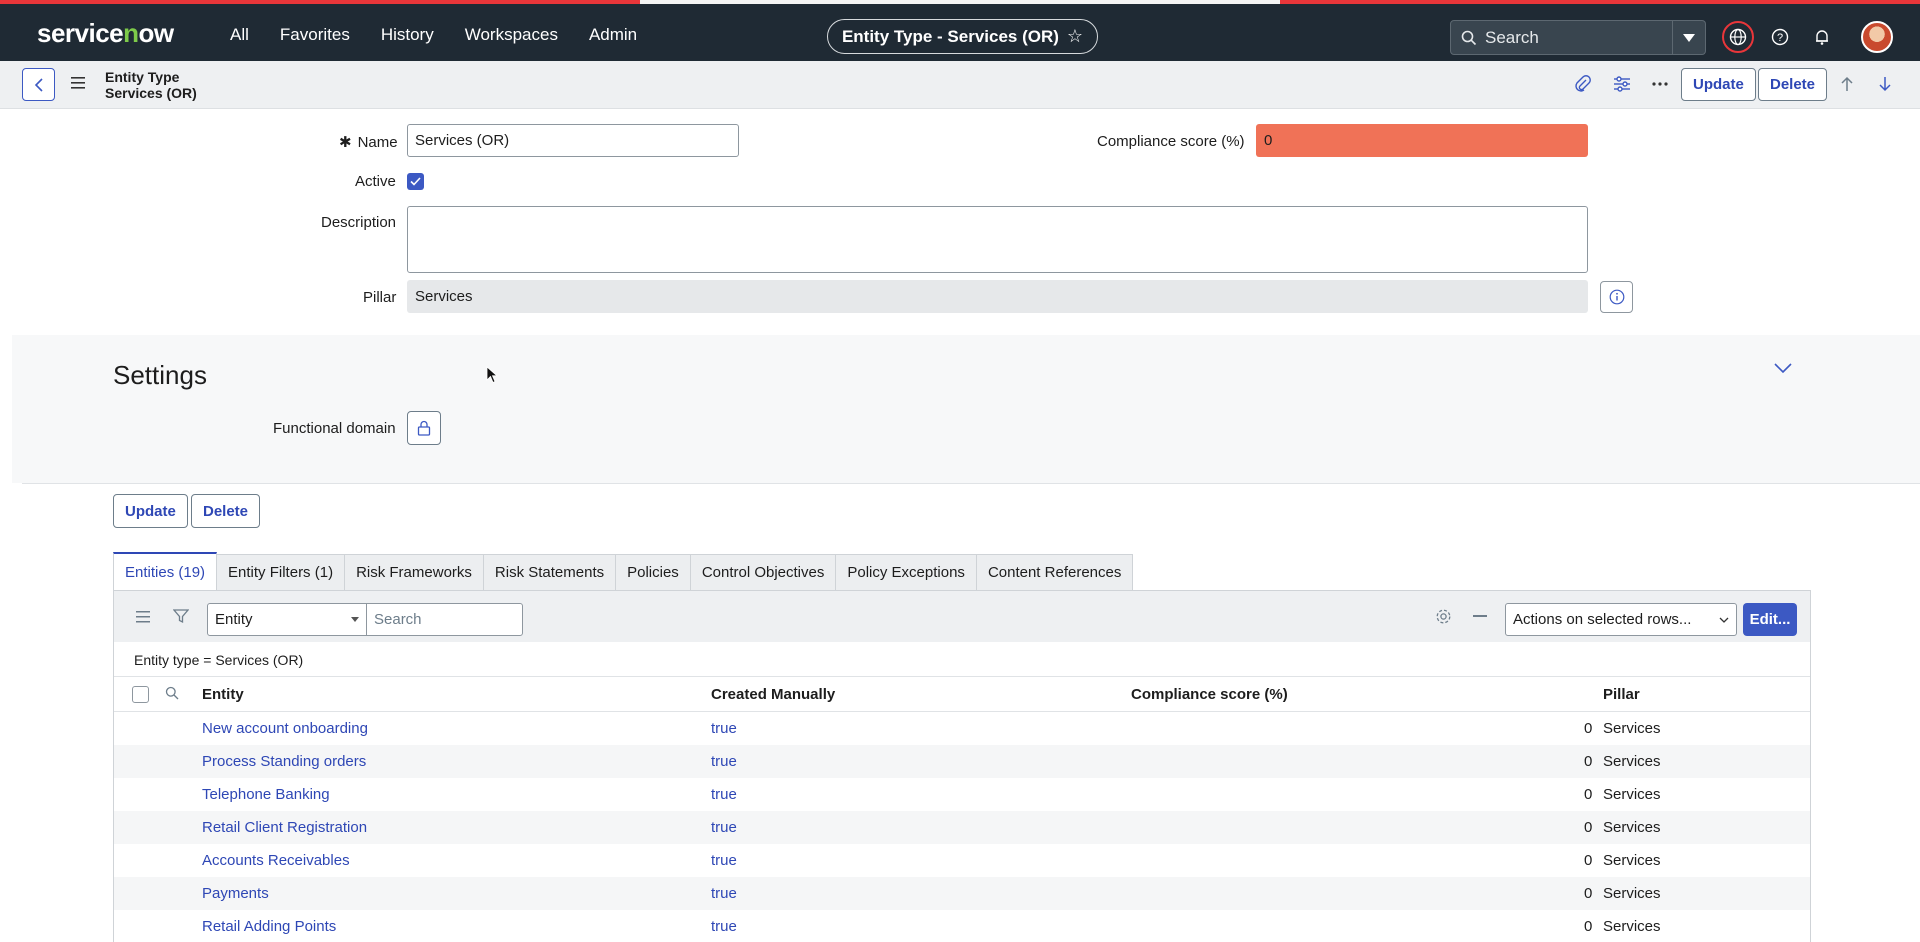 This screenshot has height=942, width=1920. I want to click on entity-link: New account onboarding, so click(285, 728).